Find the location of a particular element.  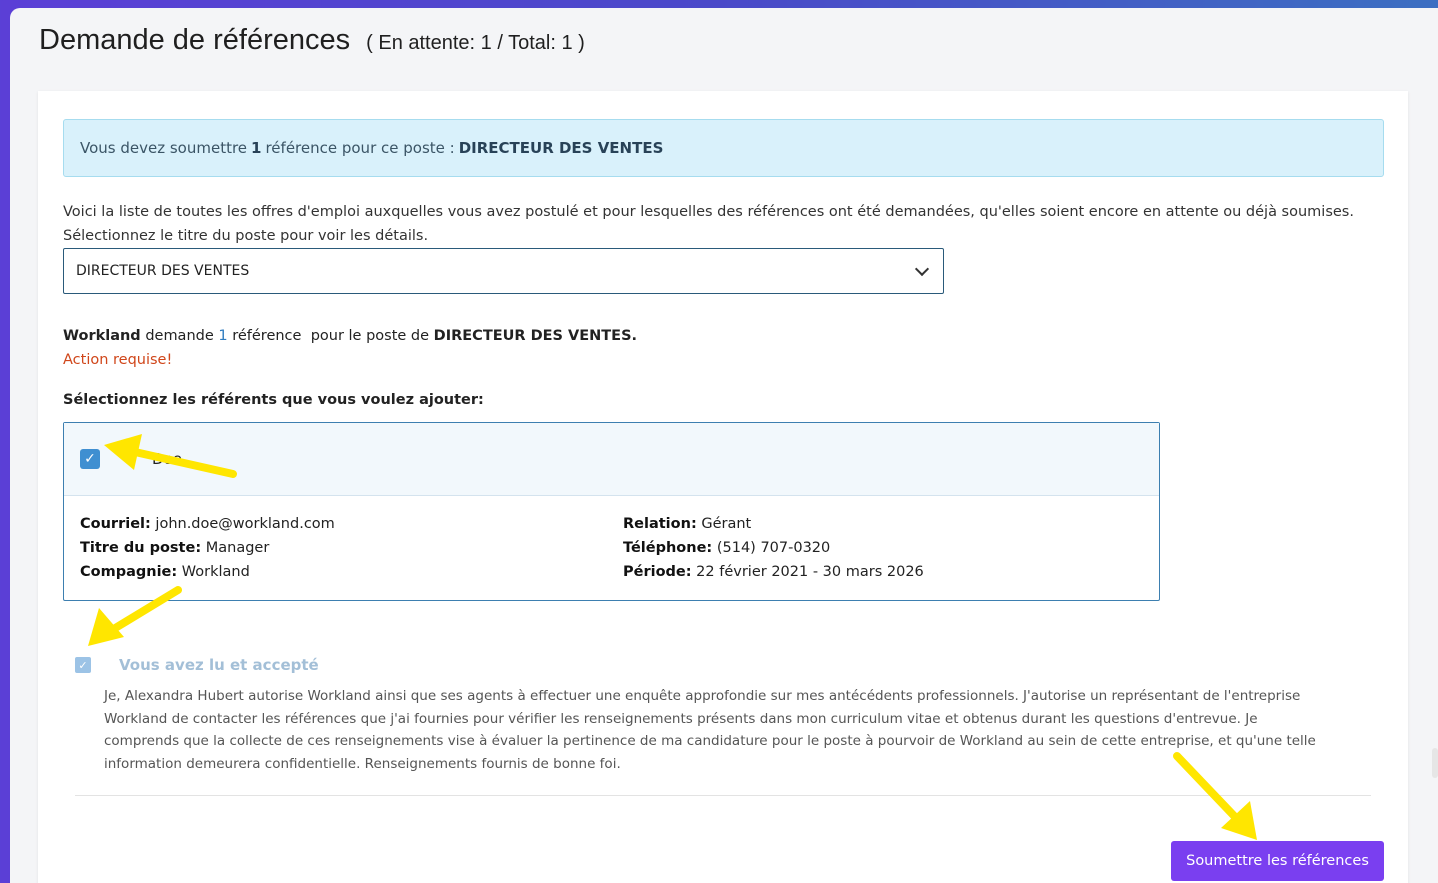

request-position: DIRECTEUR DES VENTES. is located at coordinates (535, 336).